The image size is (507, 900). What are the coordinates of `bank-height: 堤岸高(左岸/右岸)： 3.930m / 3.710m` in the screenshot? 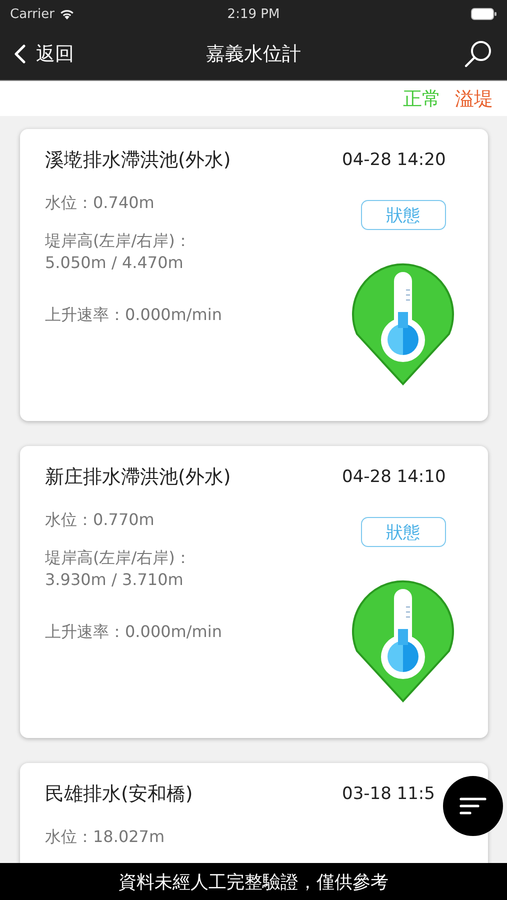 It's located at (118, 569).